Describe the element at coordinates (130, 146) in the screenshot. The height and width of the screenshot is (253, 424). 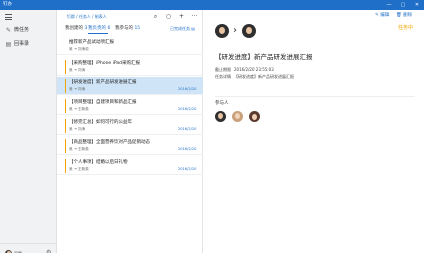
I see `task-row: 【商品整理】全面营养饮对产品促销动态 吴 ⇥ 王新英 2016/2/20` at that location.